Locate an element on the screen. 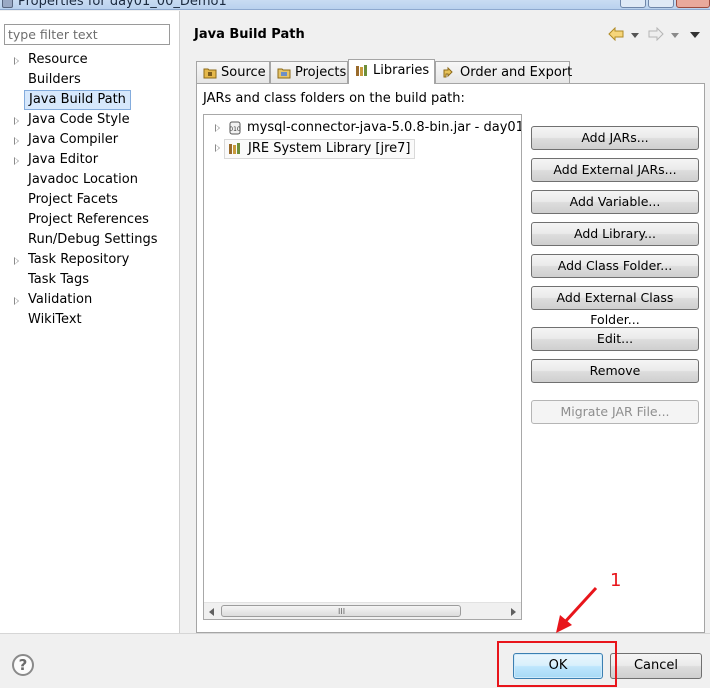 The height and width of the screenshot is (688, 710). tree-item-label: Task Repository is located at coordinates (79, 259).